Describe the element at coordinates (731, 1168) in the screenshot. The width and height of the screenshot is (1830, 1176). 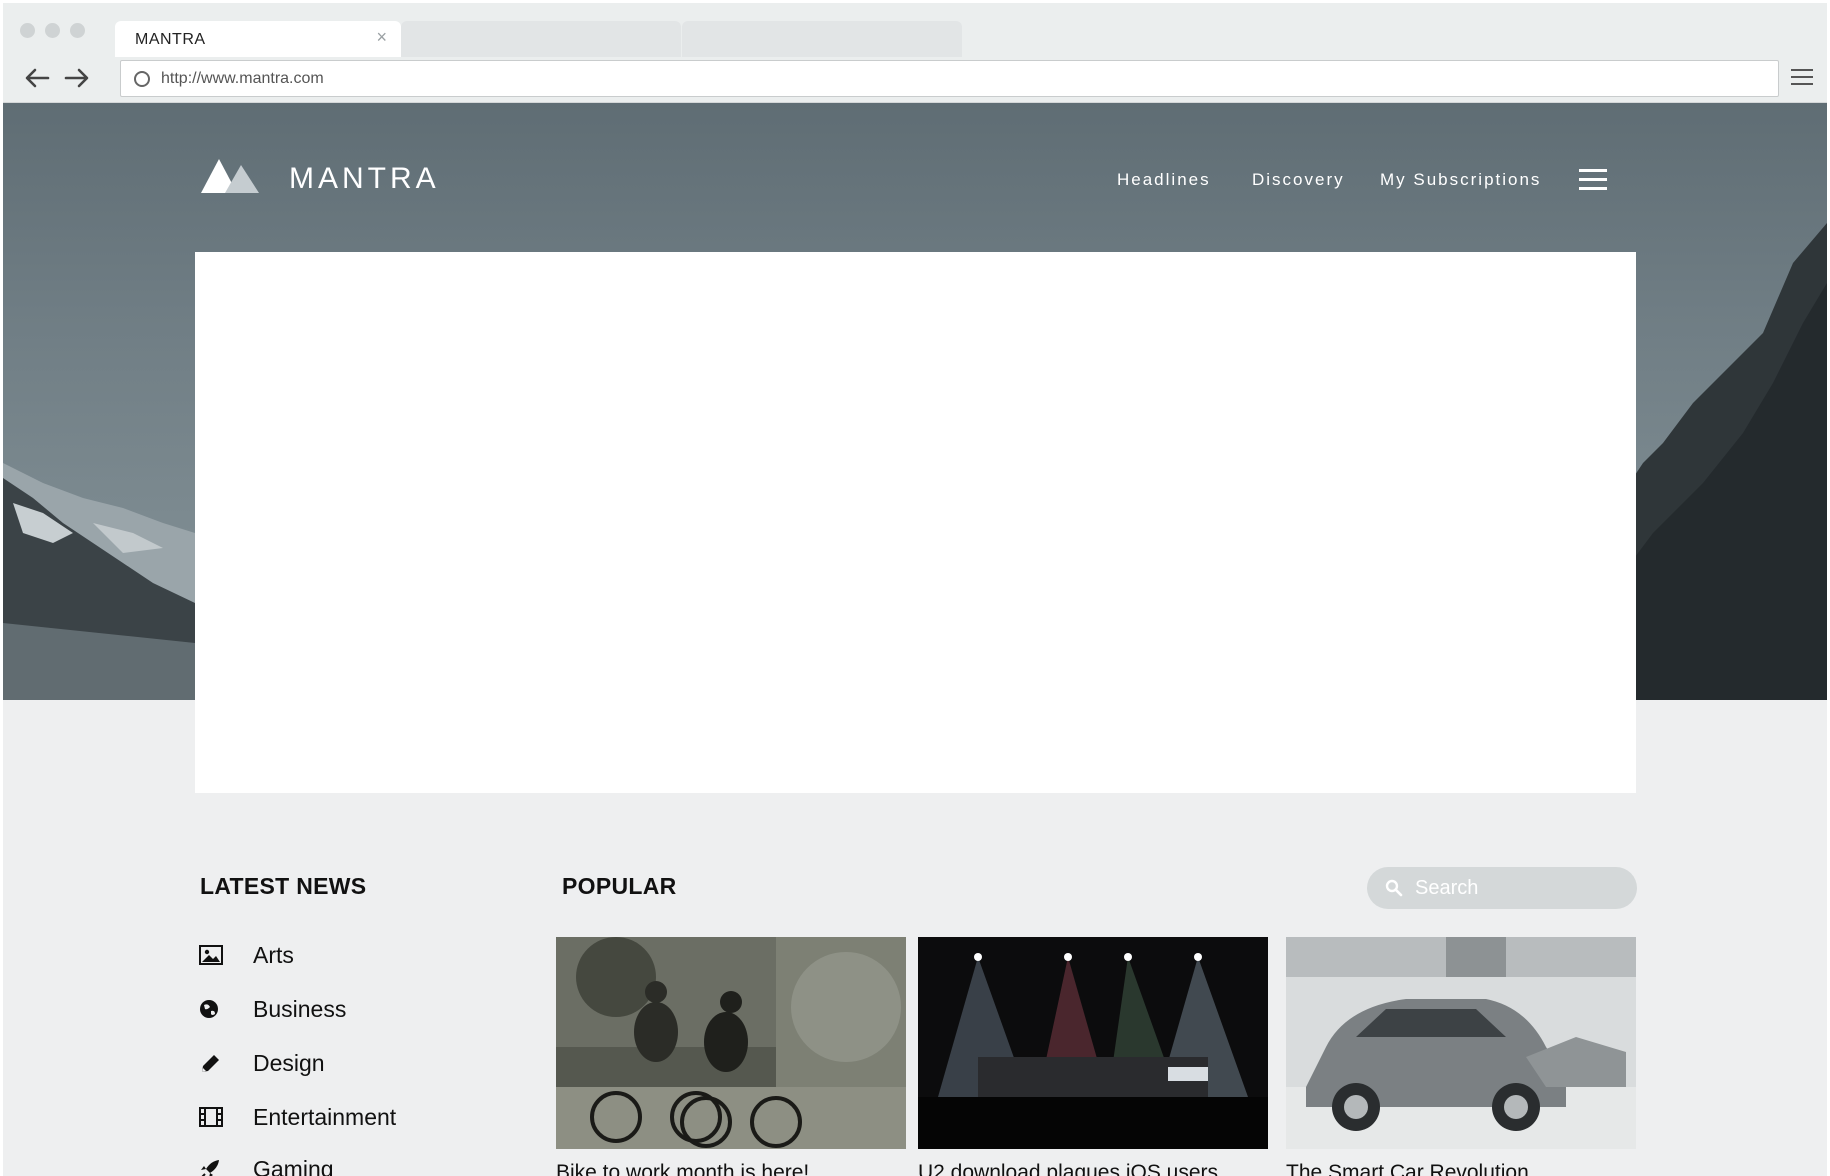
I see `article-title: Bike to work month is here!` at that location.